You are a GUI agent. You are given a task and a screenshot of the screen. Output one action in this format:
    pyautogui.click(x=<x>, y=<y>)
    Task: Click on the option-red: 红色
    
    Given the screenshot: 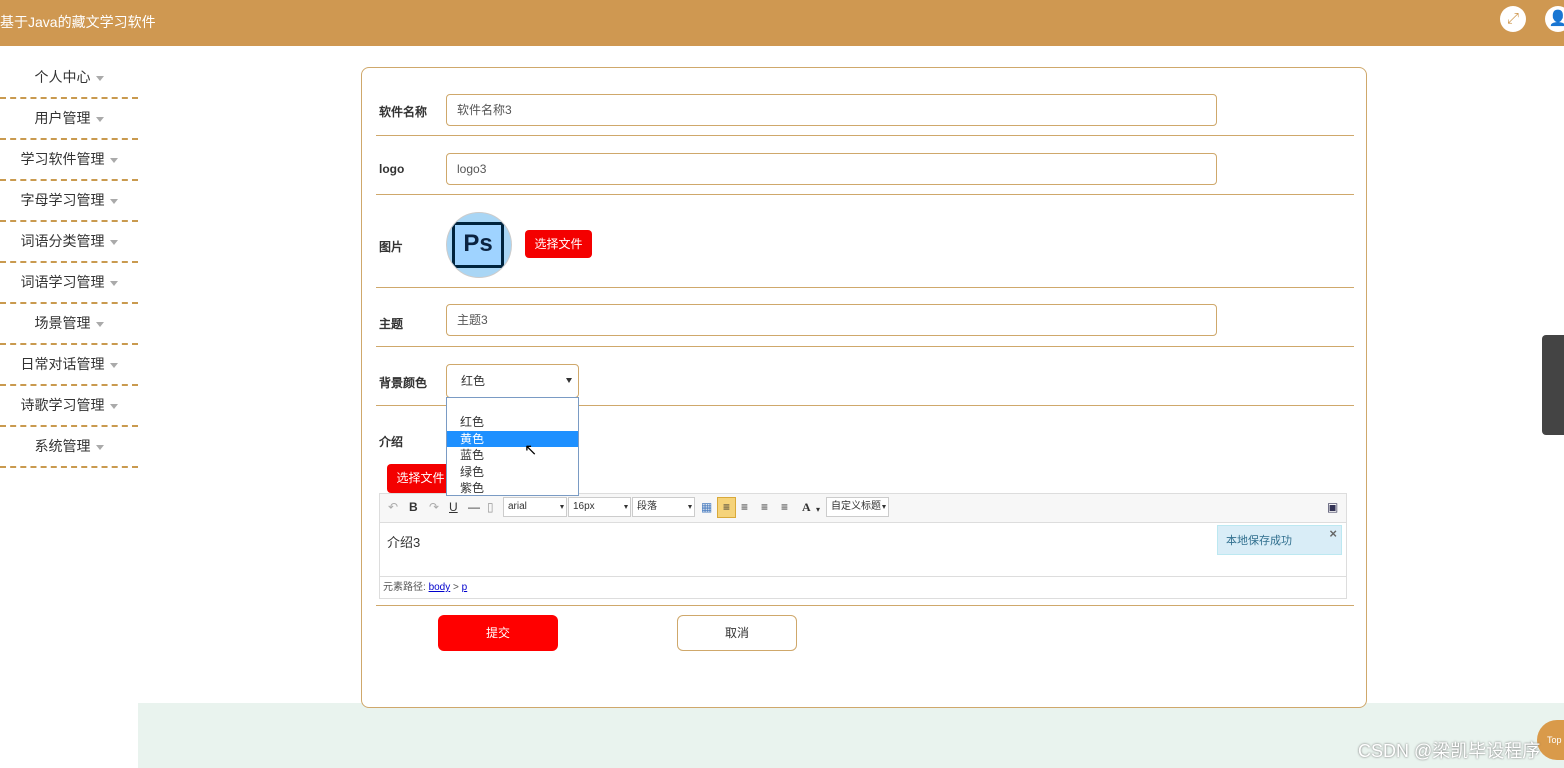 What is the action you would take?
    pyautogui.click(x=512, y=422)
    